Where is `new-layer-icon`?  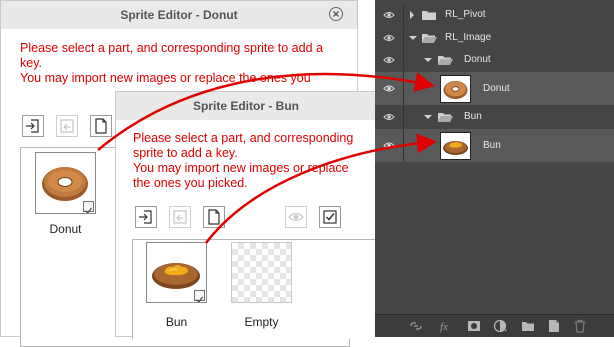 new-layer-icon is located at coordinates (554, 326).